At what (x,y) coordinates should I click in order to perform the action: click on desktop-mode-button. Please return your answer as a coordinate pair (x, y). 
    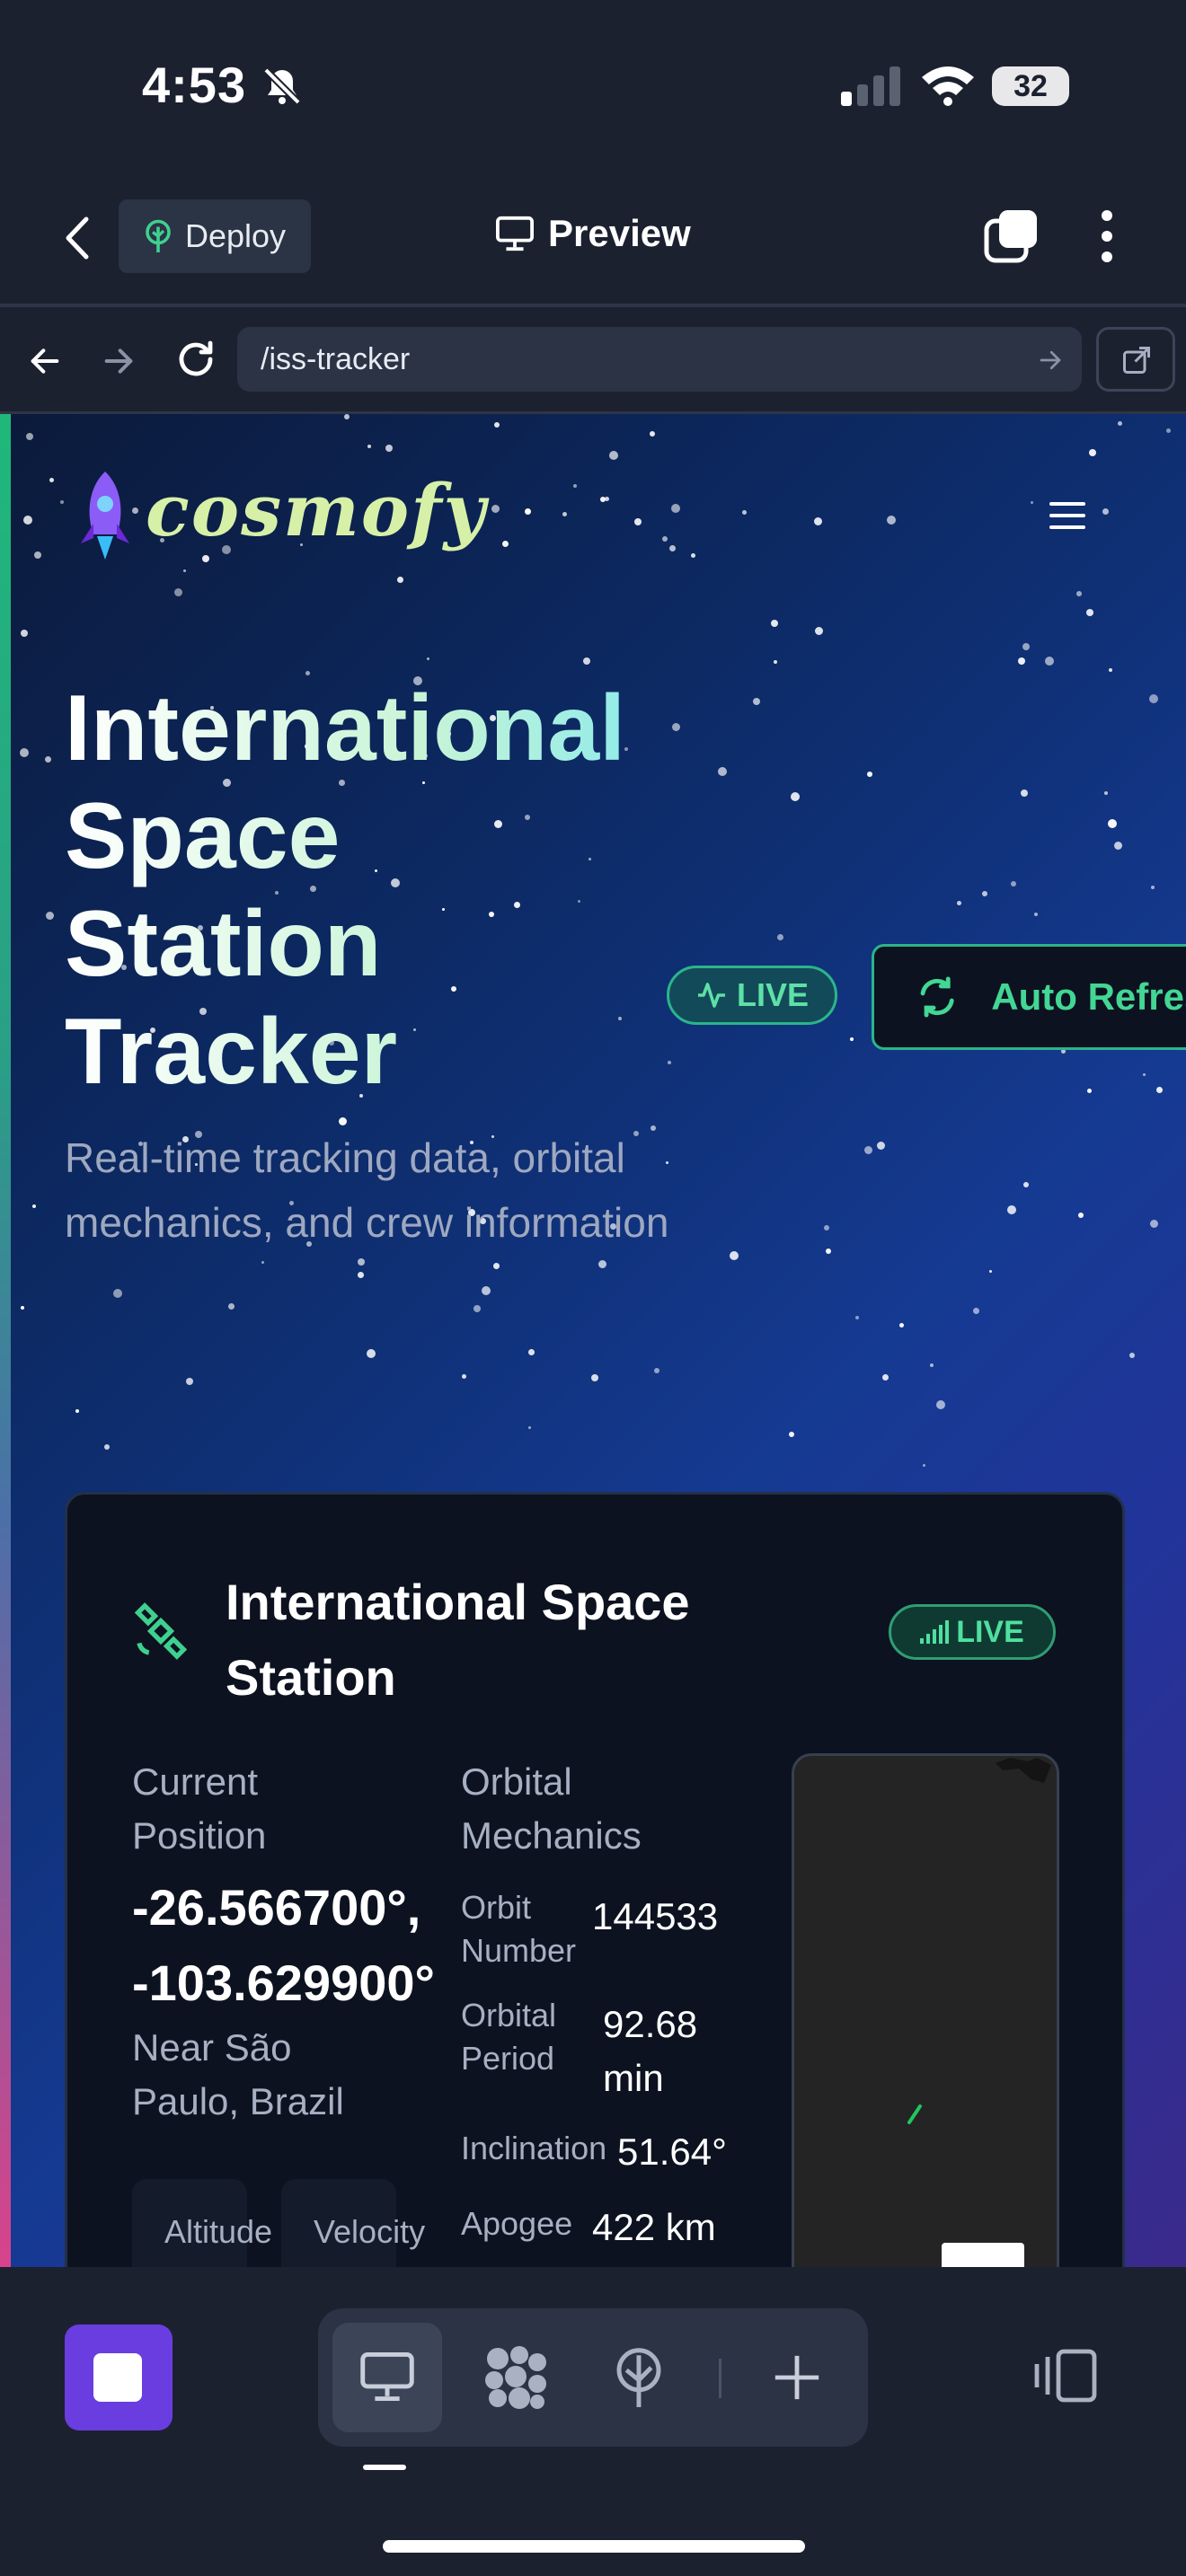
    Looking at the image, I should click on (387, 2377).